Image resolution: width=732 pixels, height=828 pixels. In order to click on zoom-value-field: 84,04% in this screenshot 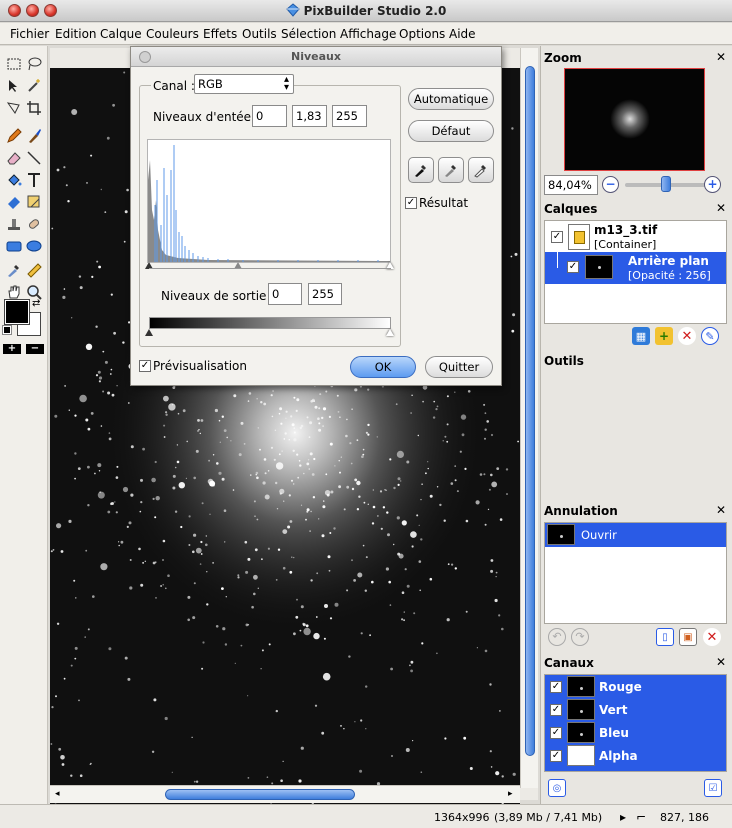, I will do `click(571, 185)`.